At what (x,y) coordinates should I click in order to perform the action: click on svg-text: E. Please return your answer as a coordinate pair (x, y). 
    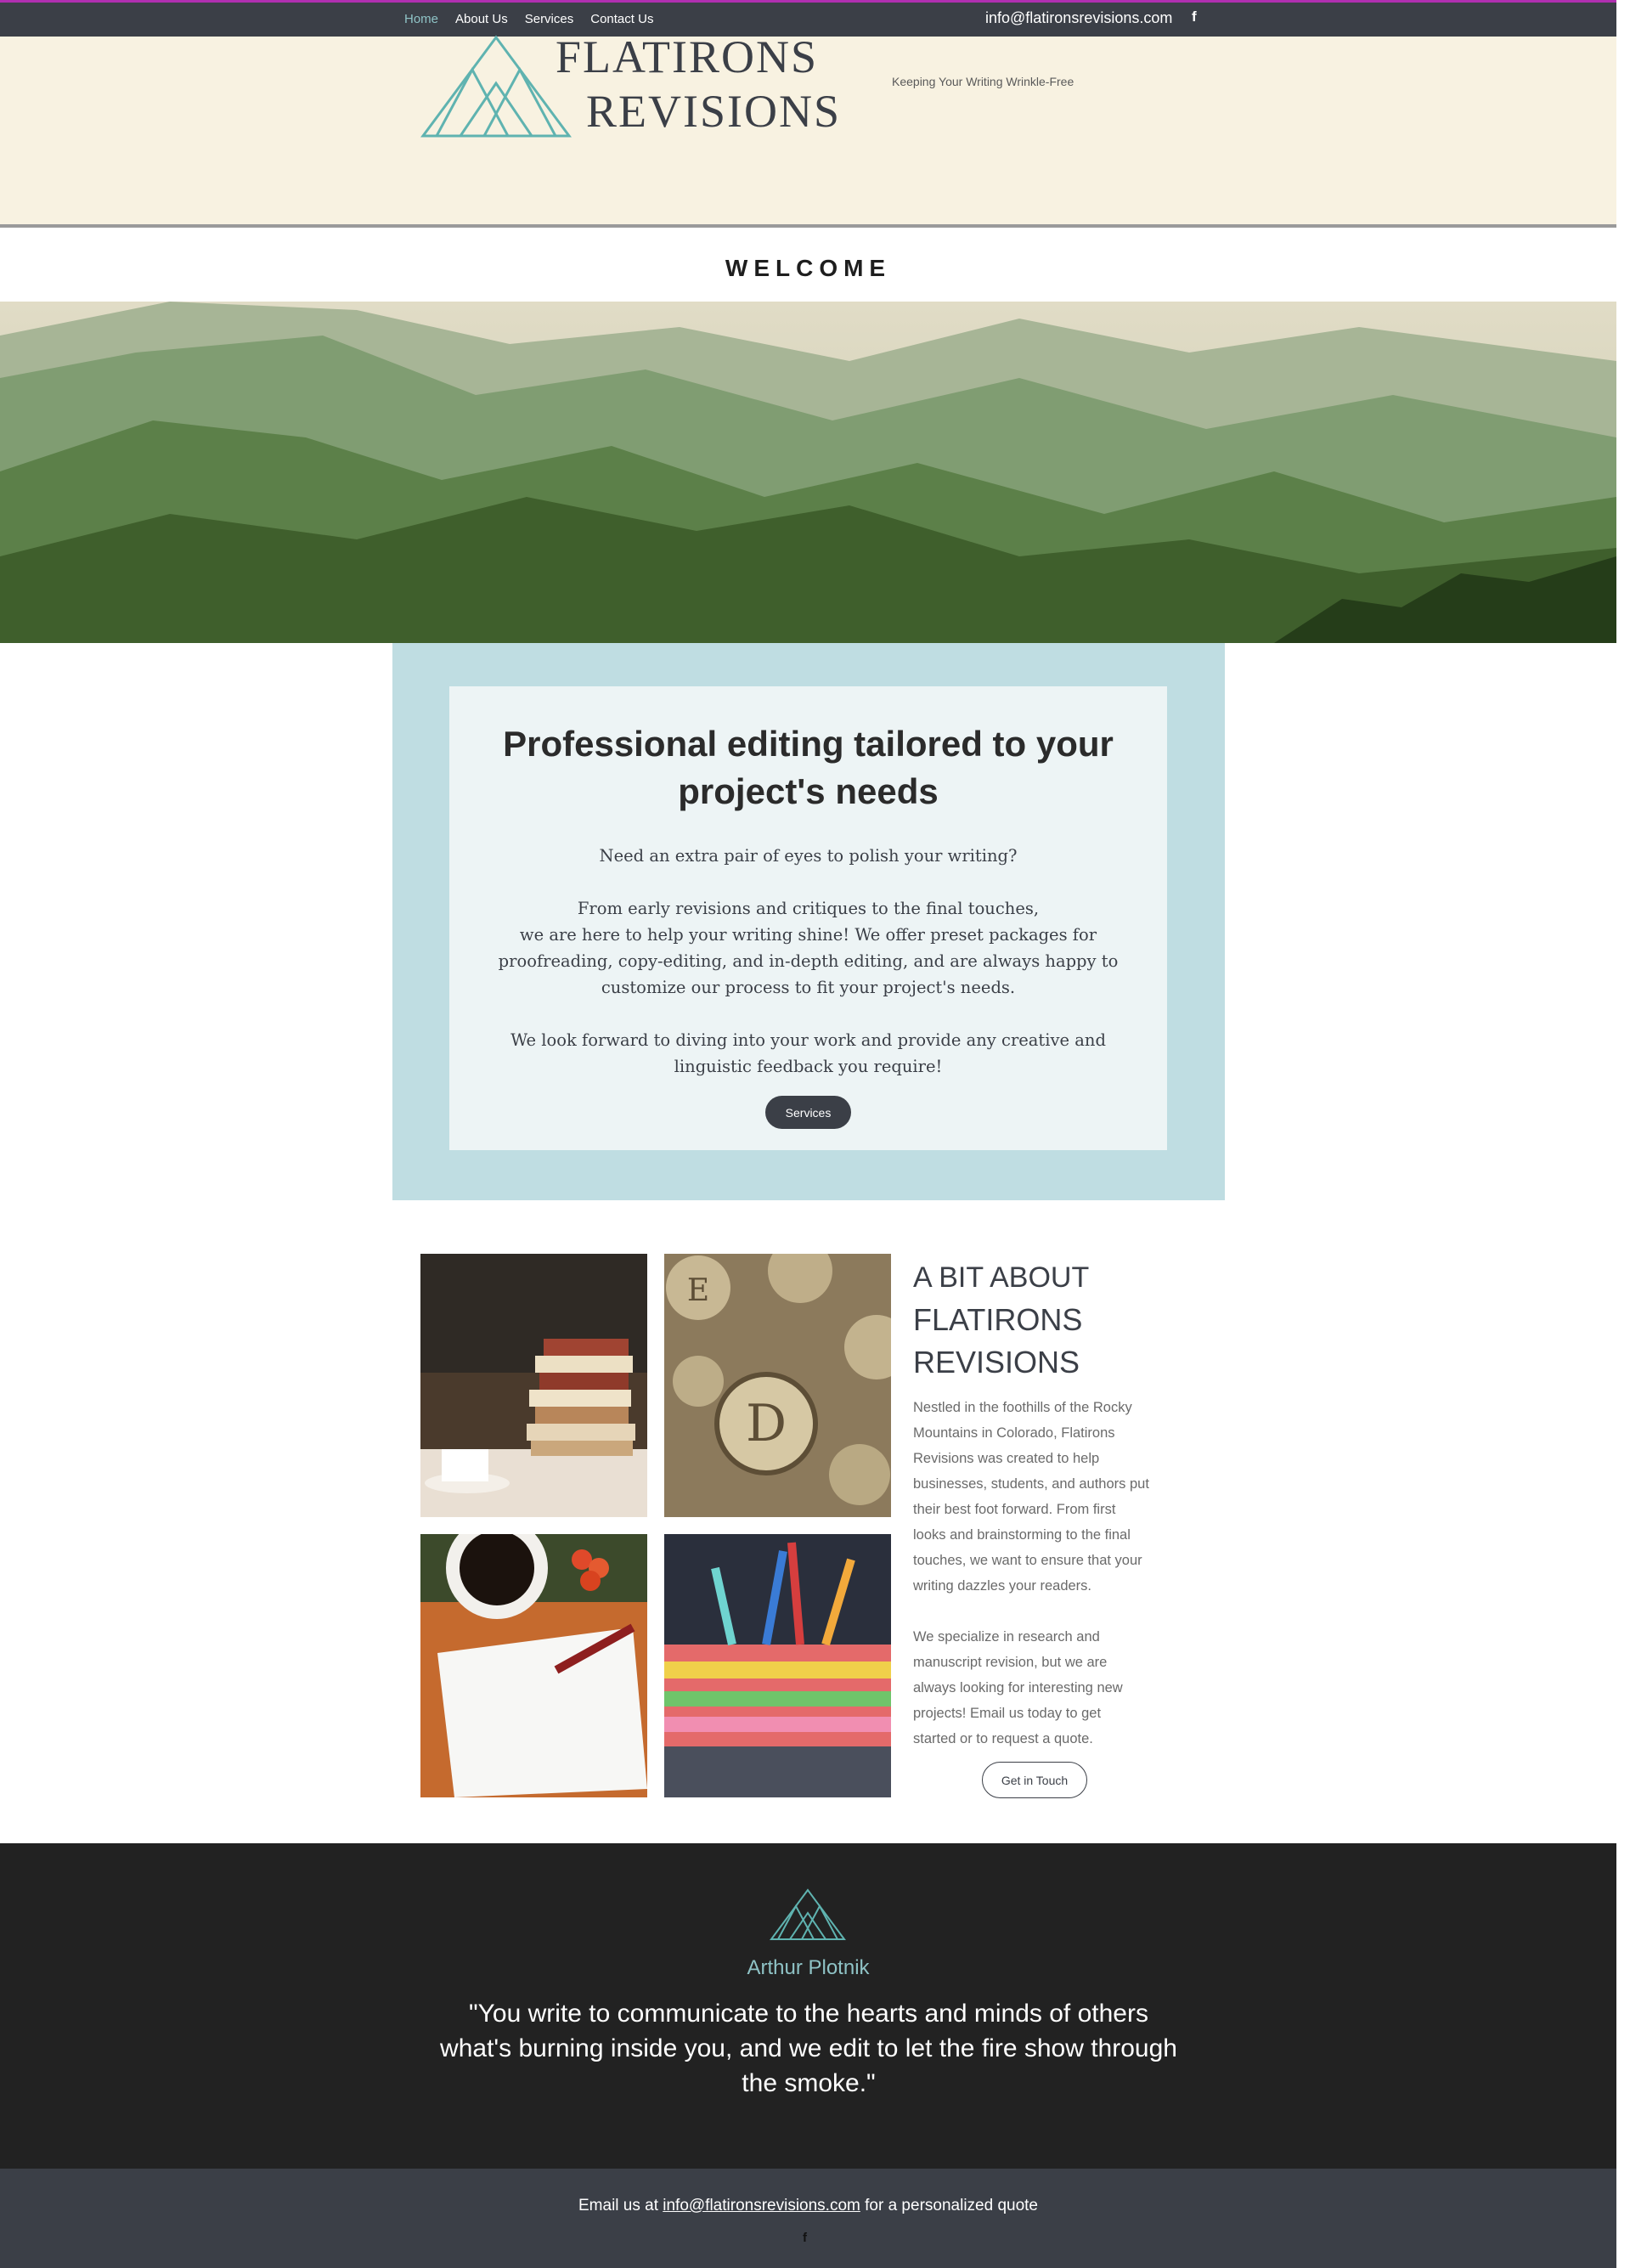
    Looking at the image, I should click on (698, 1290).